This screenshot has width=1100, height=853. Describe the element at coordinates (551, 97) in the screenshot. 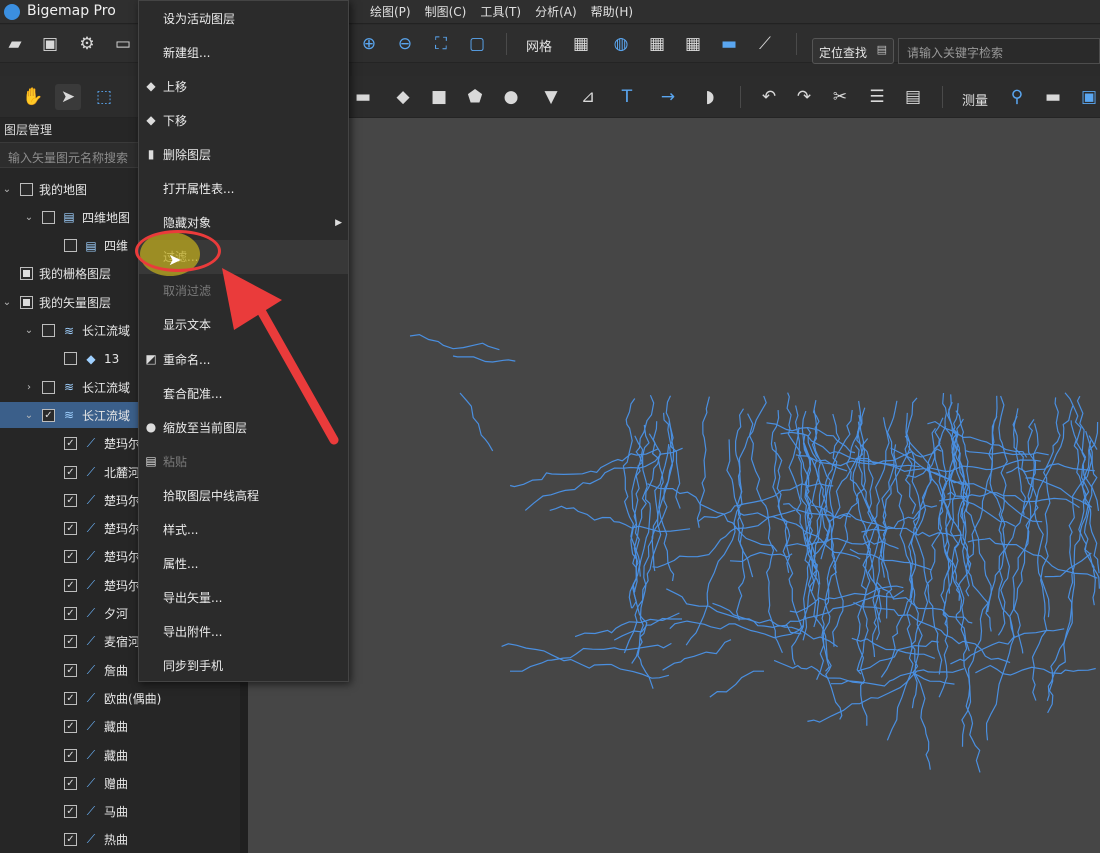

I see `draw-sector-icon: ▼` at that location.